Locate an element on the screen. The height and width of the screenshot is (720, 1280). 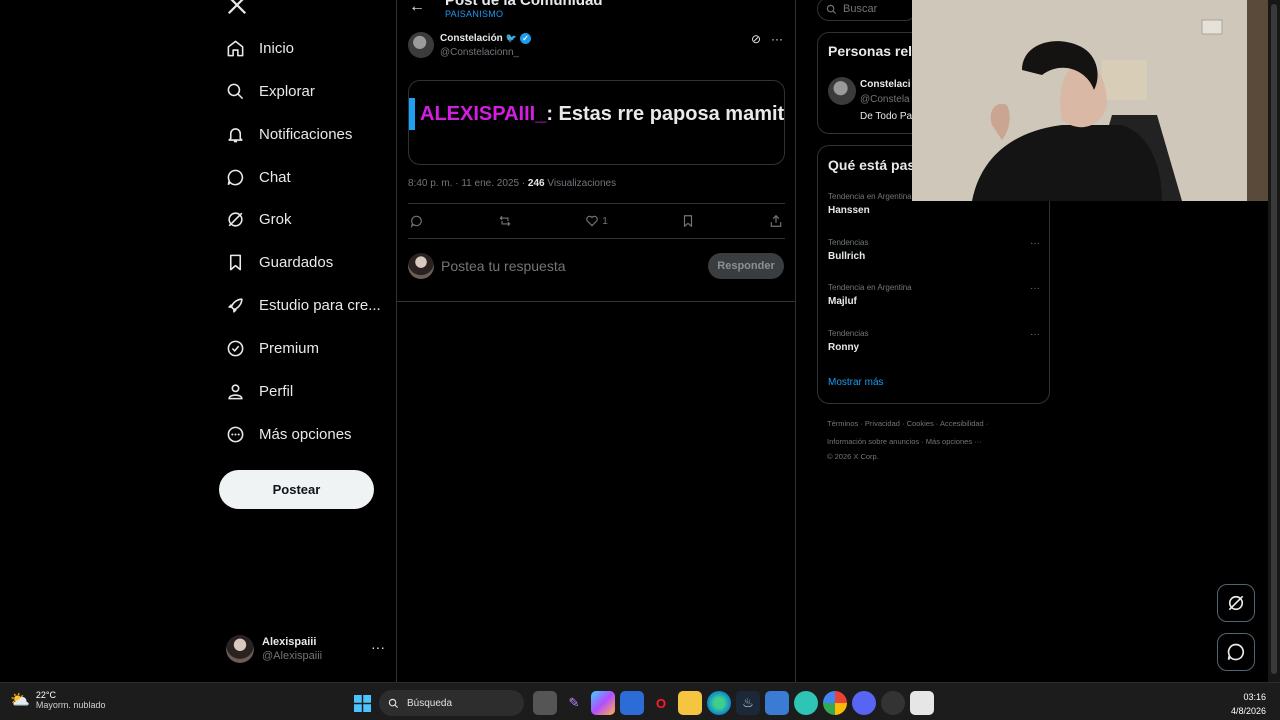
person-avatar is located at coordinates (842, 91).